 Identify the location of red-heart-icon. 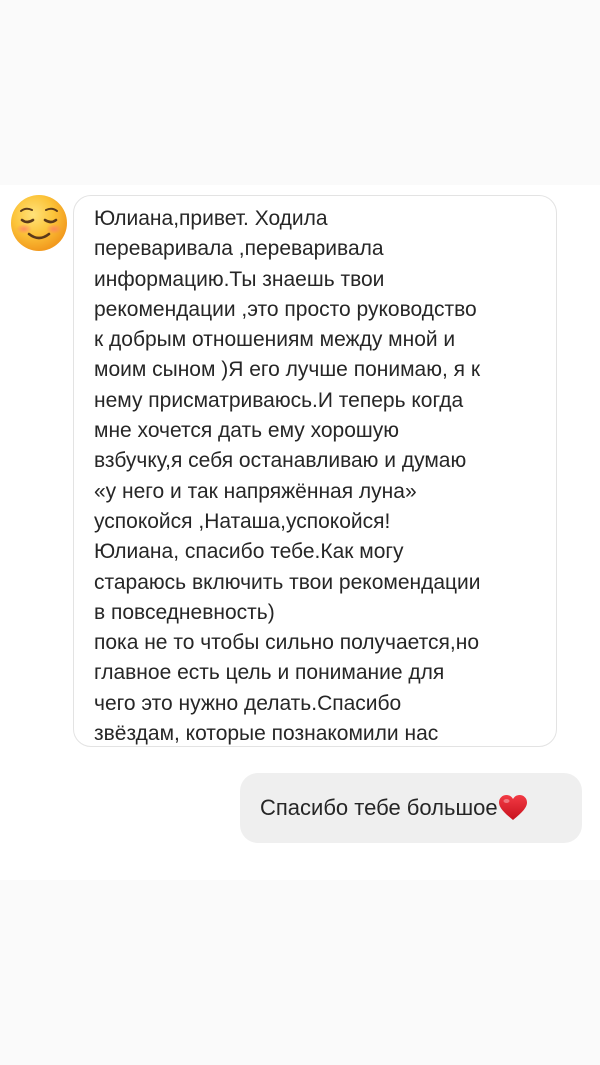
(512, 808).